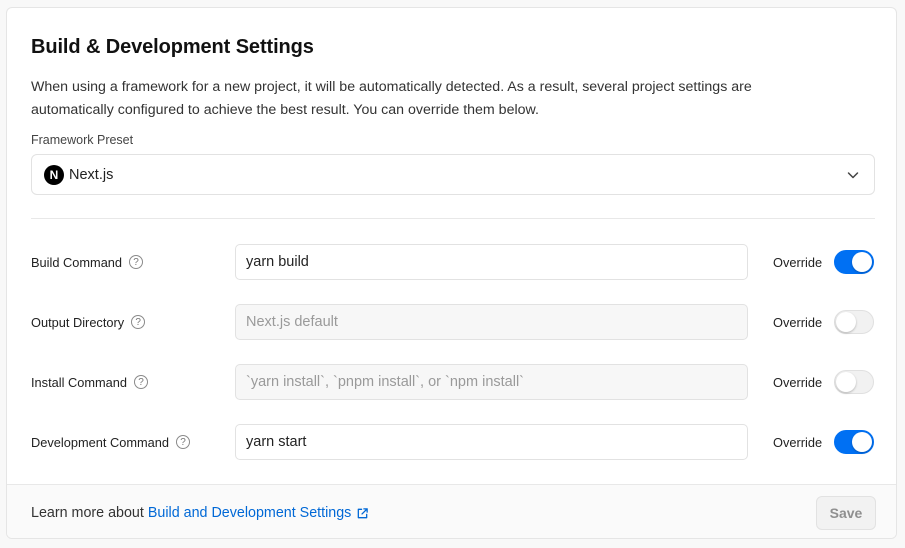 The image size is (905, 548). I want to click on build-command-label: Build Command, so click(77, 262).